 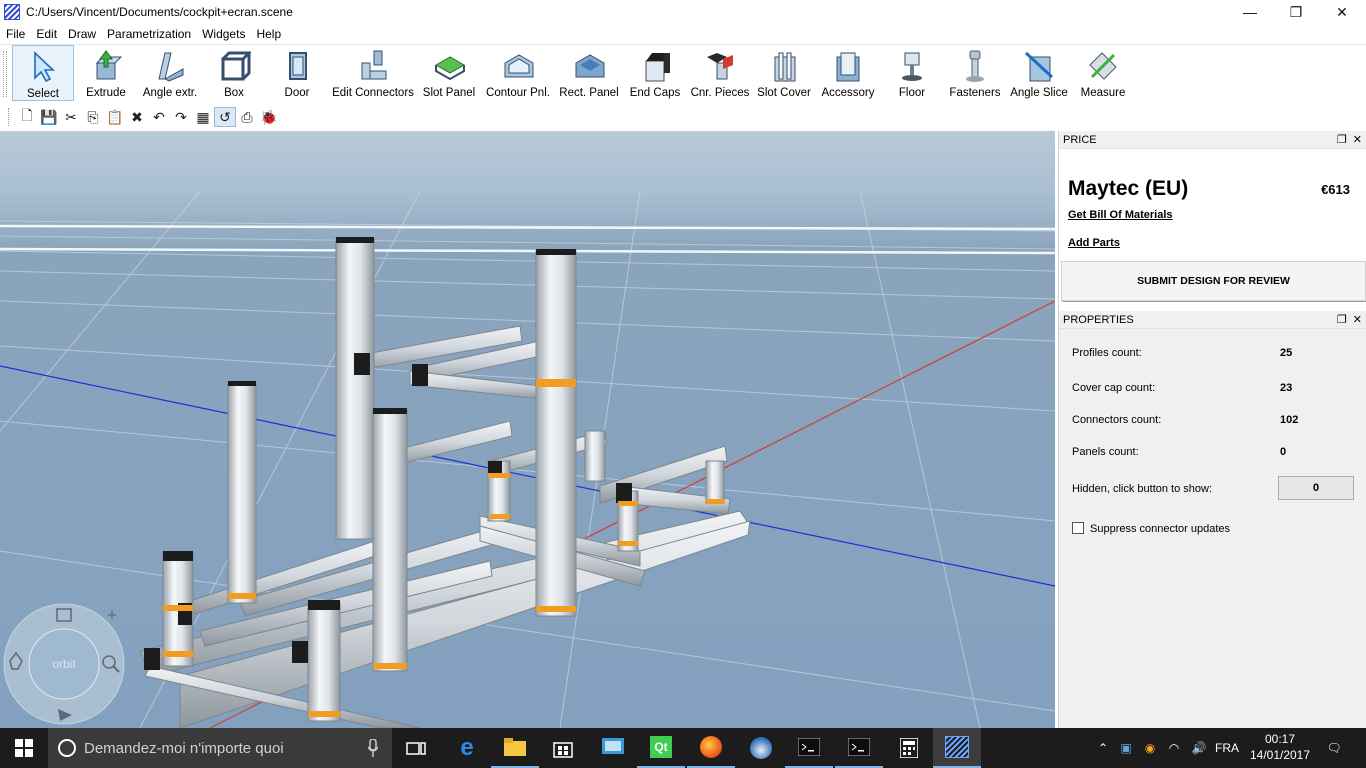 I want to click on chevron-up-icon: ⌃, so click(x=1103, y=748).